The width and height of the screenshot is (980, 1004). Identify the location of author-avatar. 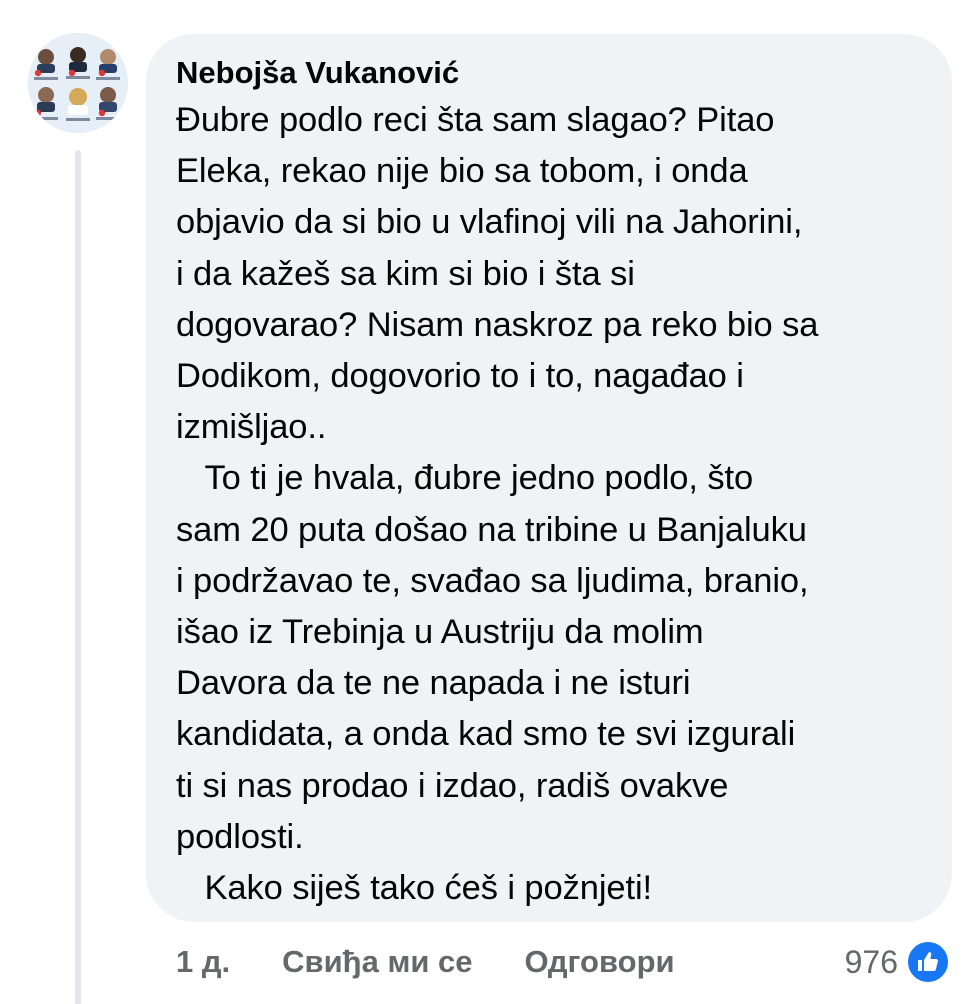
(78, 83).